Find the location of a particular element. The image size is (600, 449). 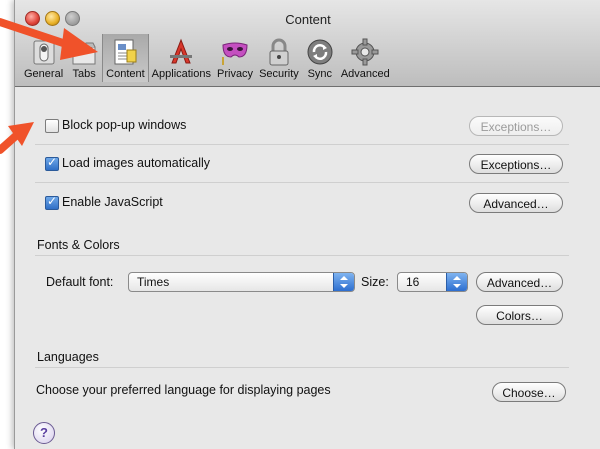

tab-sync-label: Sync is located at coordinates (320, 74).